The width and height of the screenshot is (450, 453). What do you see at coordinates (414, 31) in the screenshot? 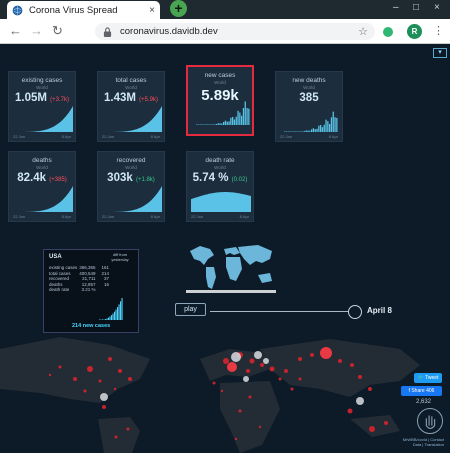
I see `profile-avatar: R` at bounding box center [414, 31].